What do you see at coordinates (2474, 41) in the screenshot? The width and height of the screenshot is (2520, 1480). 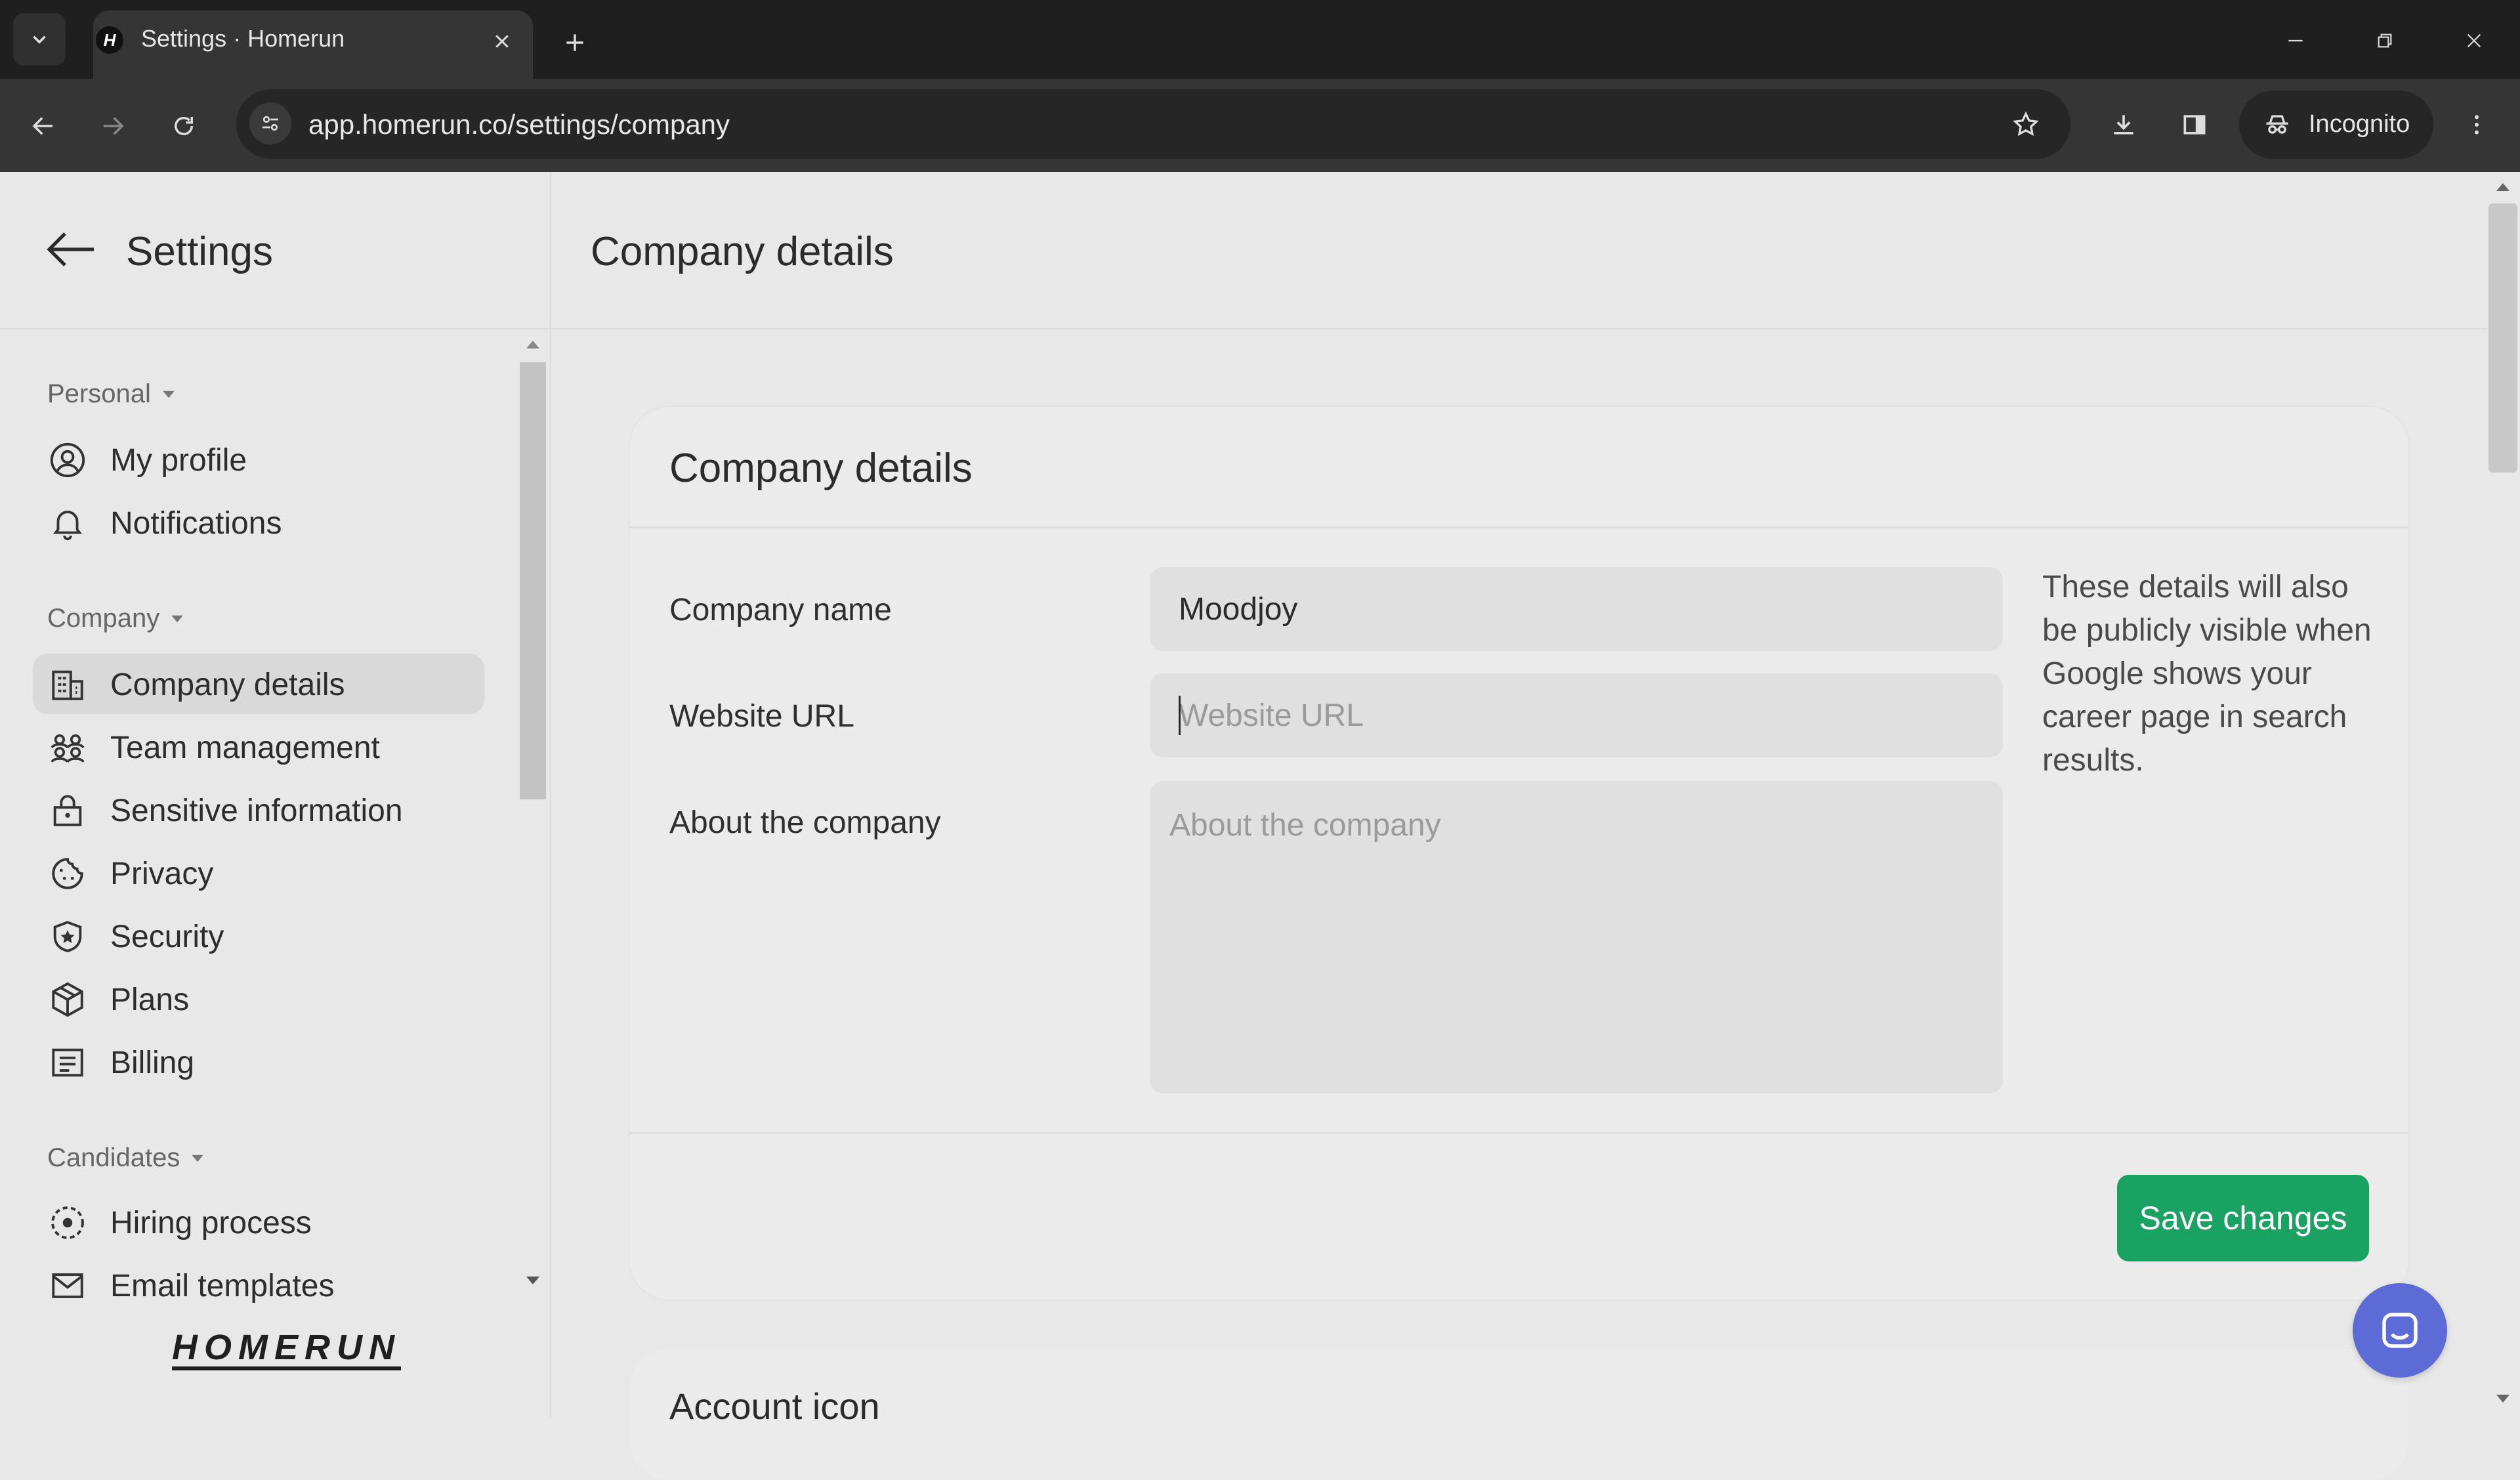 I see `close-window-icon` at bounding box center [2474, 41].